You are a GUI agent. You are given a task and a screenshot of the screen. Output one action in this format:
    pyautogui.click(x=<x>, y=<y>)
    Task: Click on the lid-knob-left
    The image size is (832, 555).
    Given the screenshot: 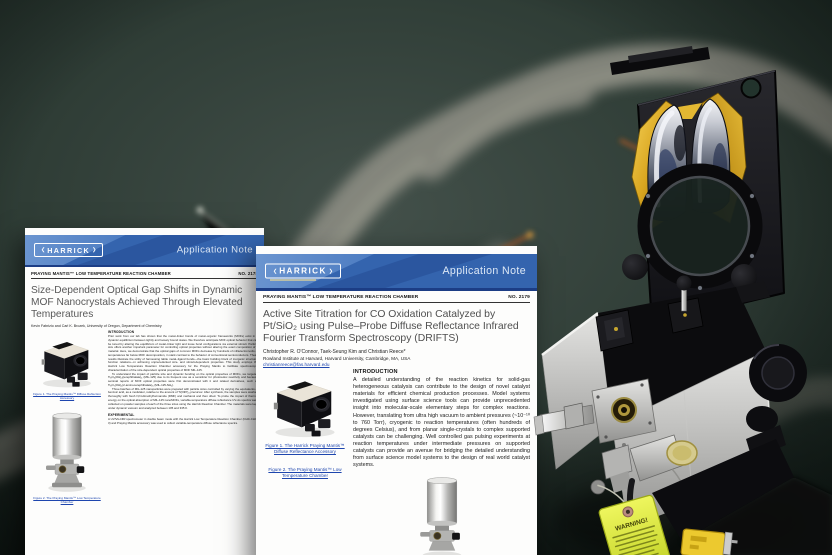 What is the action you would take?
    pyautogui.click(x=635, y=267)
    